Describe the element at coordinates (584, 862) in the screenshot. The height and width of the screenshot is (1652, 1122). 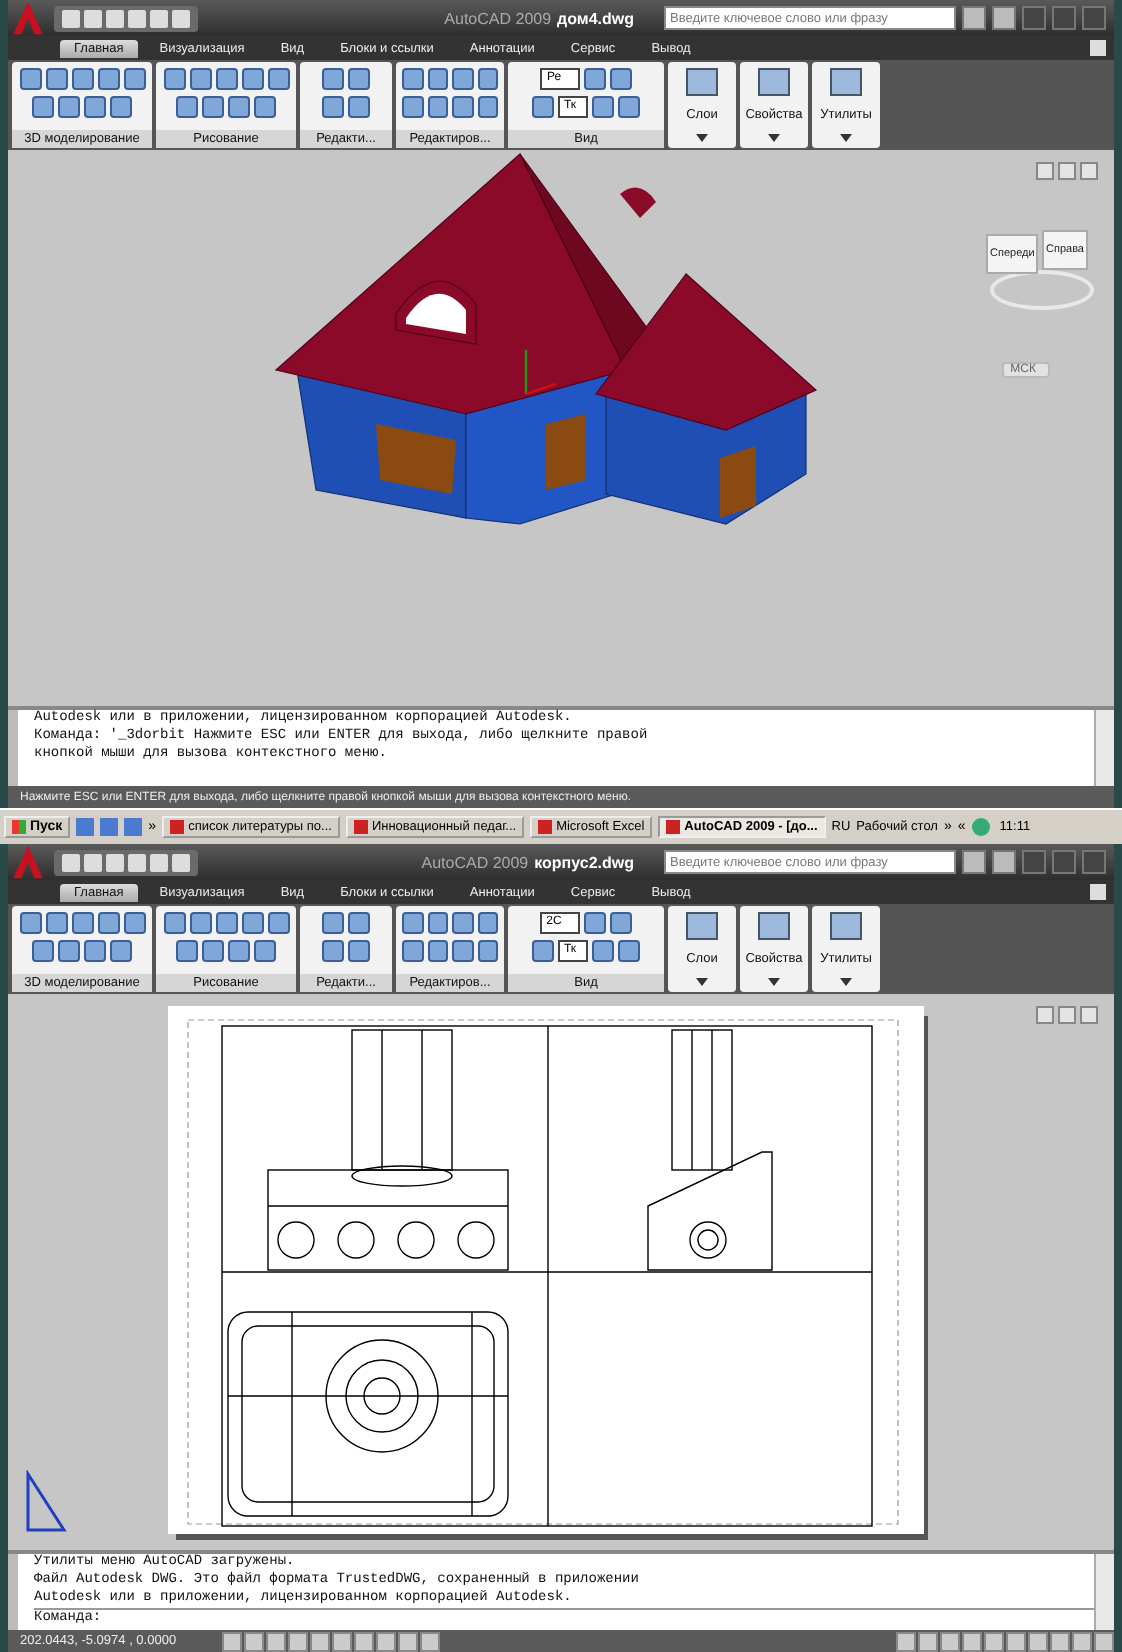
I see `file-title: корпус2.dwg` at that location.